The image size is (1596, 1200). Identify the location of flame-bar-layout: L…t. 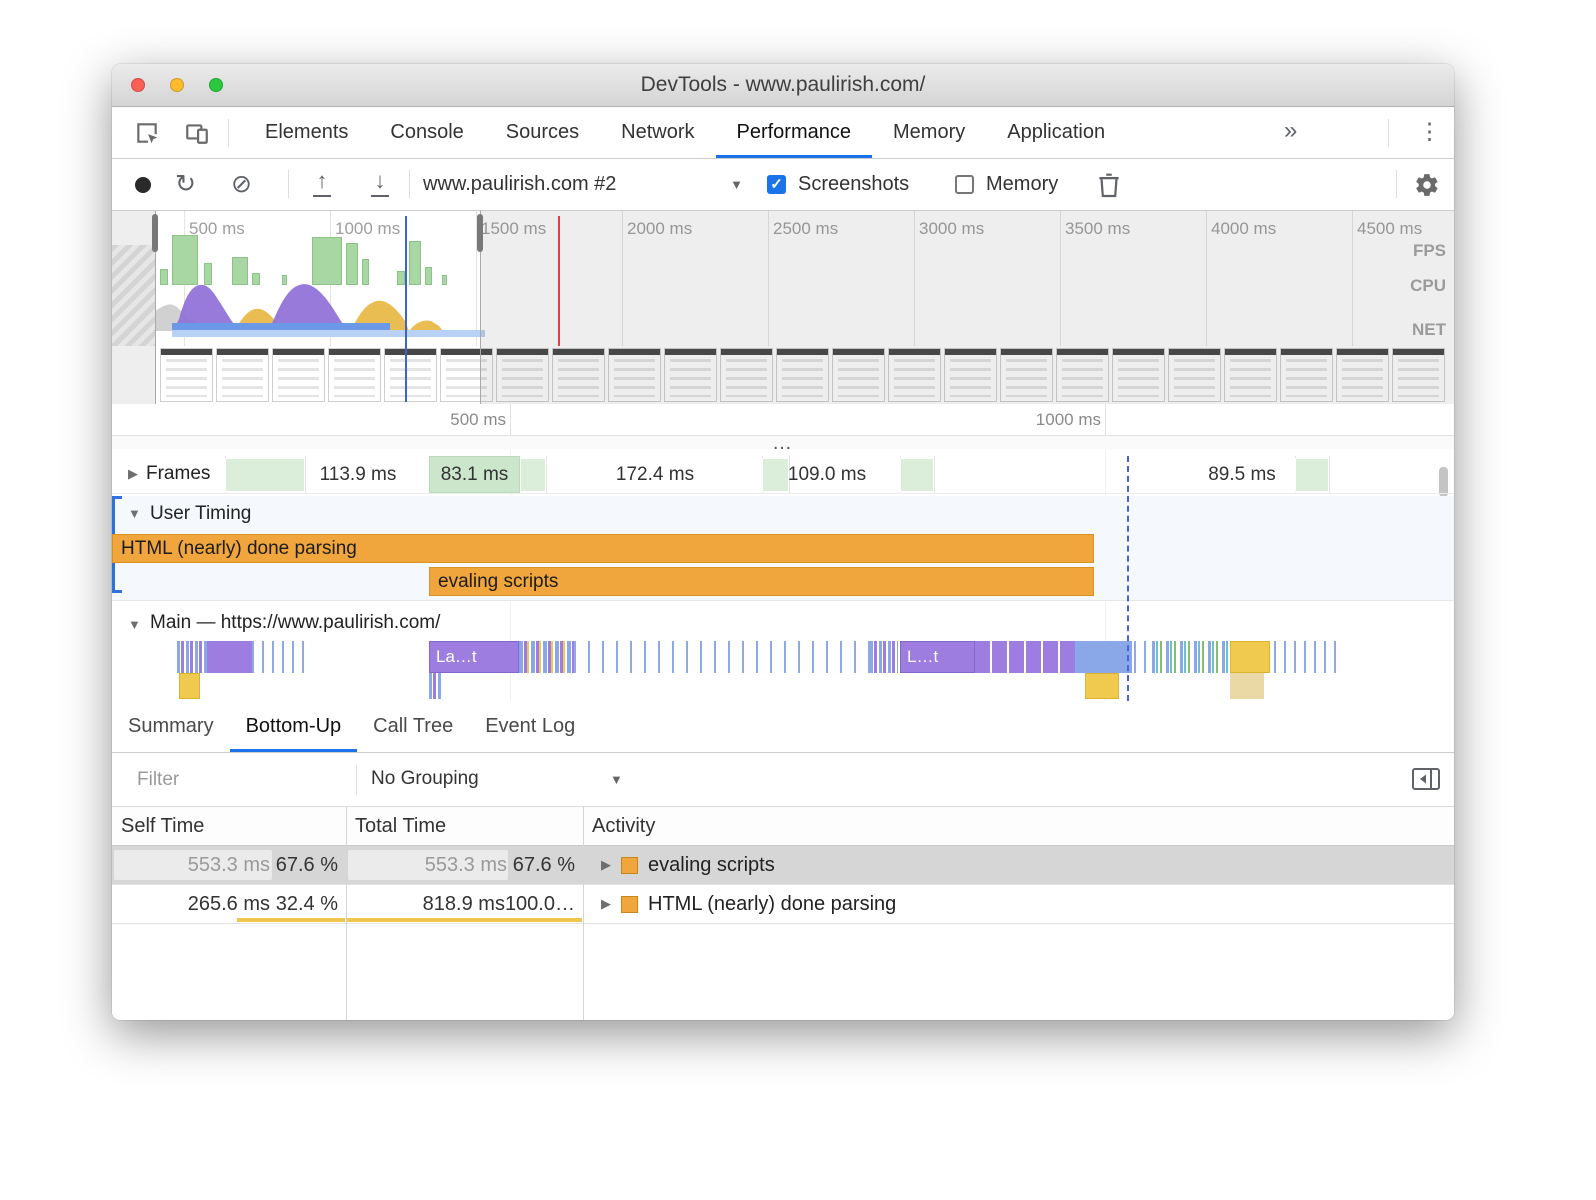
(937, 657).